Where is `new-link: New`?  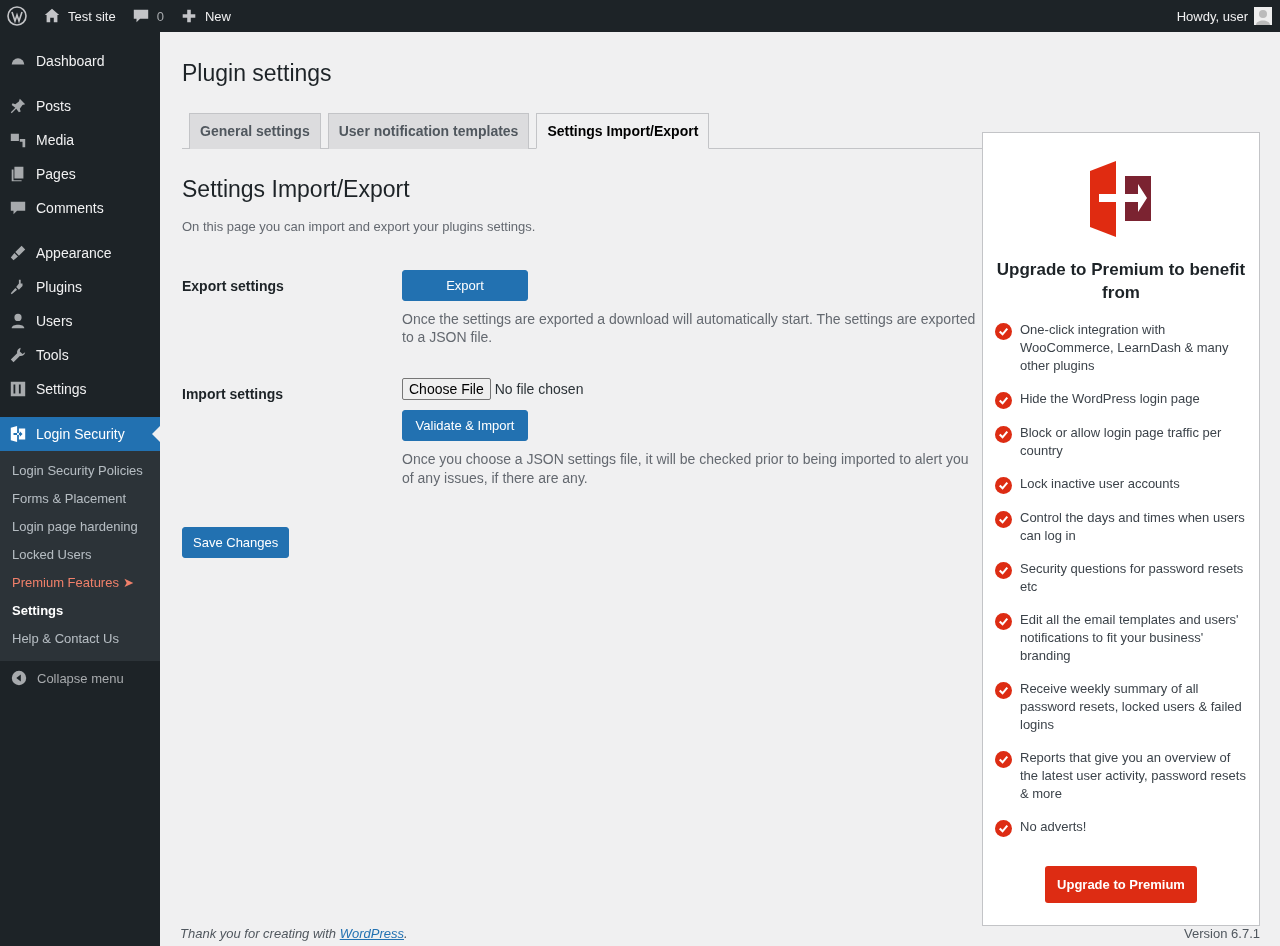 new-link: New is located at coordinates (217, 16).